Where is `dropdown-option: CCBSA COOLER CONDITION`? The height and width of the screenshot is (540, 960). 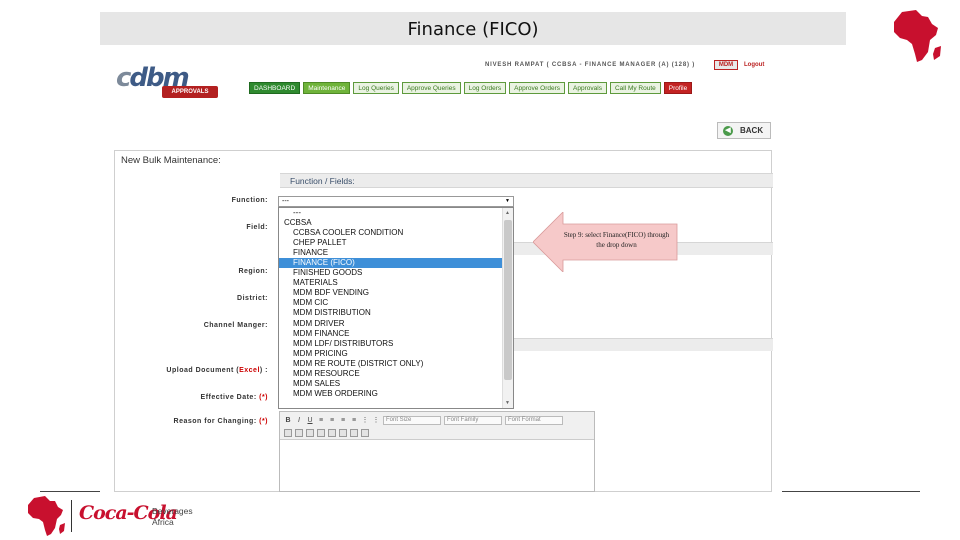
dropdown-option: CCBSA COOLER CONDITION is located at coordinates (391, 233).